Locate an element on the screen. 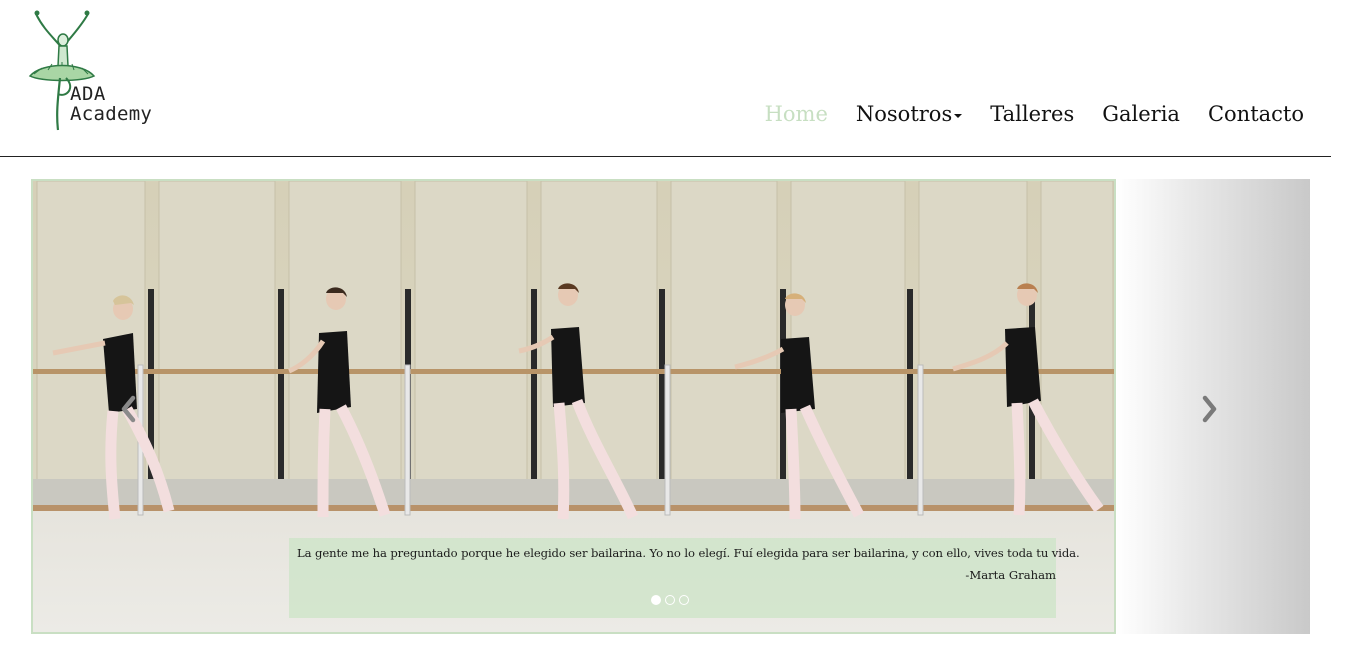 Image resolution: width=1360 pixels, height=653 pixels. chevron-left-icon is located at coordinates (128, 409).